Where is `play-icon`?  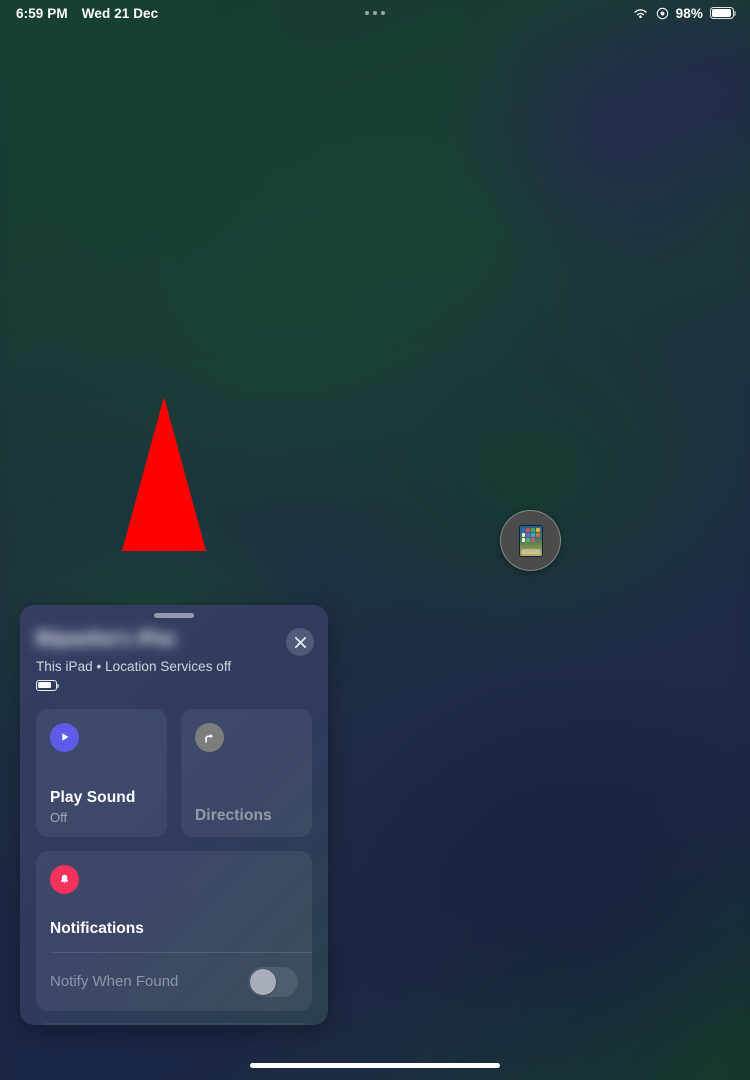
play-icon is located at coordinates (64, 737).